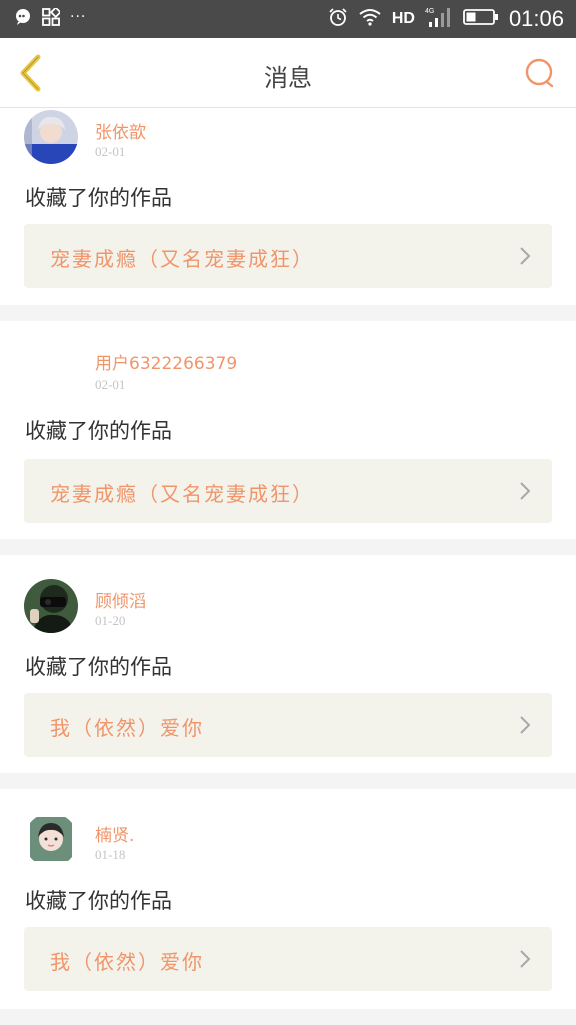 The height and width of the screenshot is (1025, 576). What do you see at coordinates (536, 18) in the screenshot?
I see `clock-time: 01:06` at bounding box center [536, 18].